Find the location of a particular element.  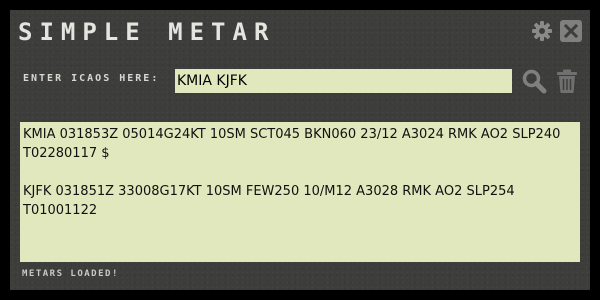

trash-icon is located at coordinates (567, 81).